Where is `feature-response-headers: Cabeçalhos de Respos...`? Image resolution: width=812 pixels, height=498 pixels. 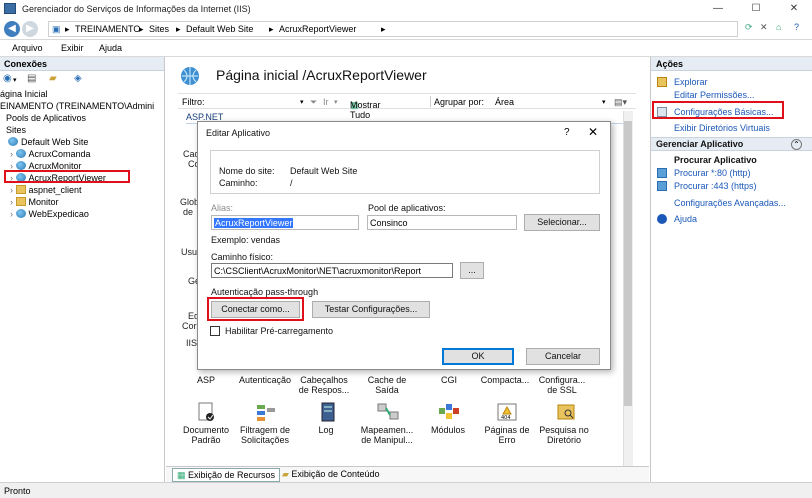 feature-response-headers: Cabeçalhos de Respos... is located at coordinates (324, 385).